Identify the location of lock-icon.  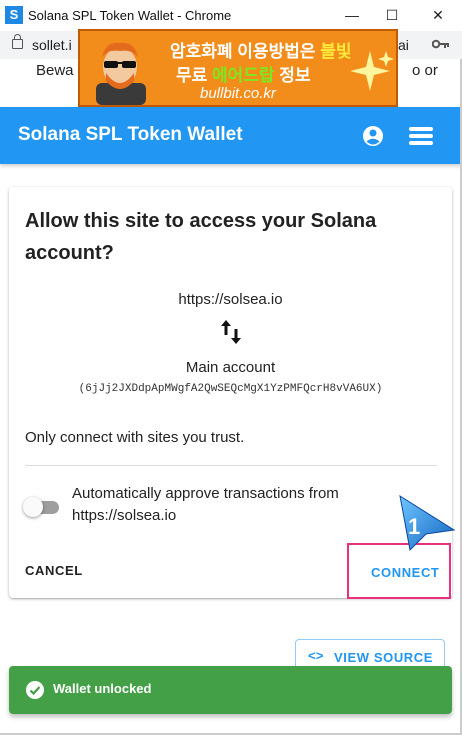
(17, 41).